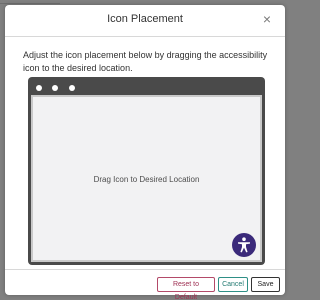 The width and height of the screenshot is (320, 300). Describe the element at coordinates (267, 19) in the screenshot. I see `close-icon: ×` at that location.